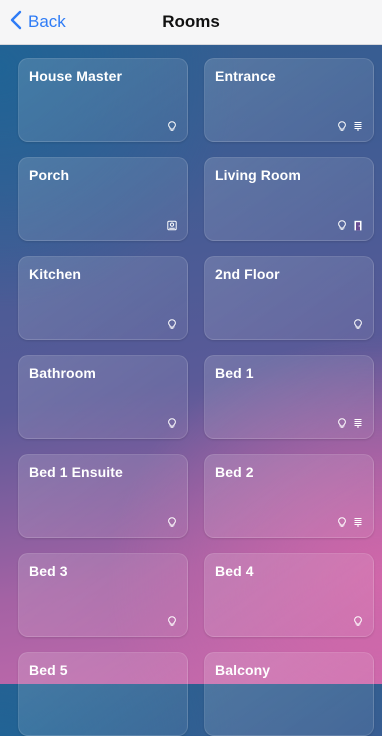  I want to click on room-tile: Bed 1, so click(289, 397).